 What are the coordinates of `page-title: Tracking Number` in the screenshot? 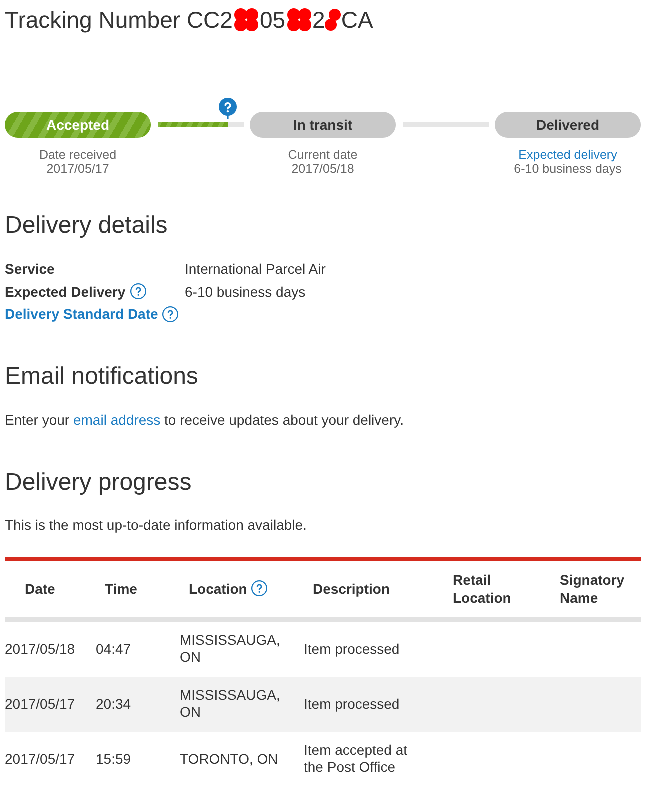 It's located at (93, 20).